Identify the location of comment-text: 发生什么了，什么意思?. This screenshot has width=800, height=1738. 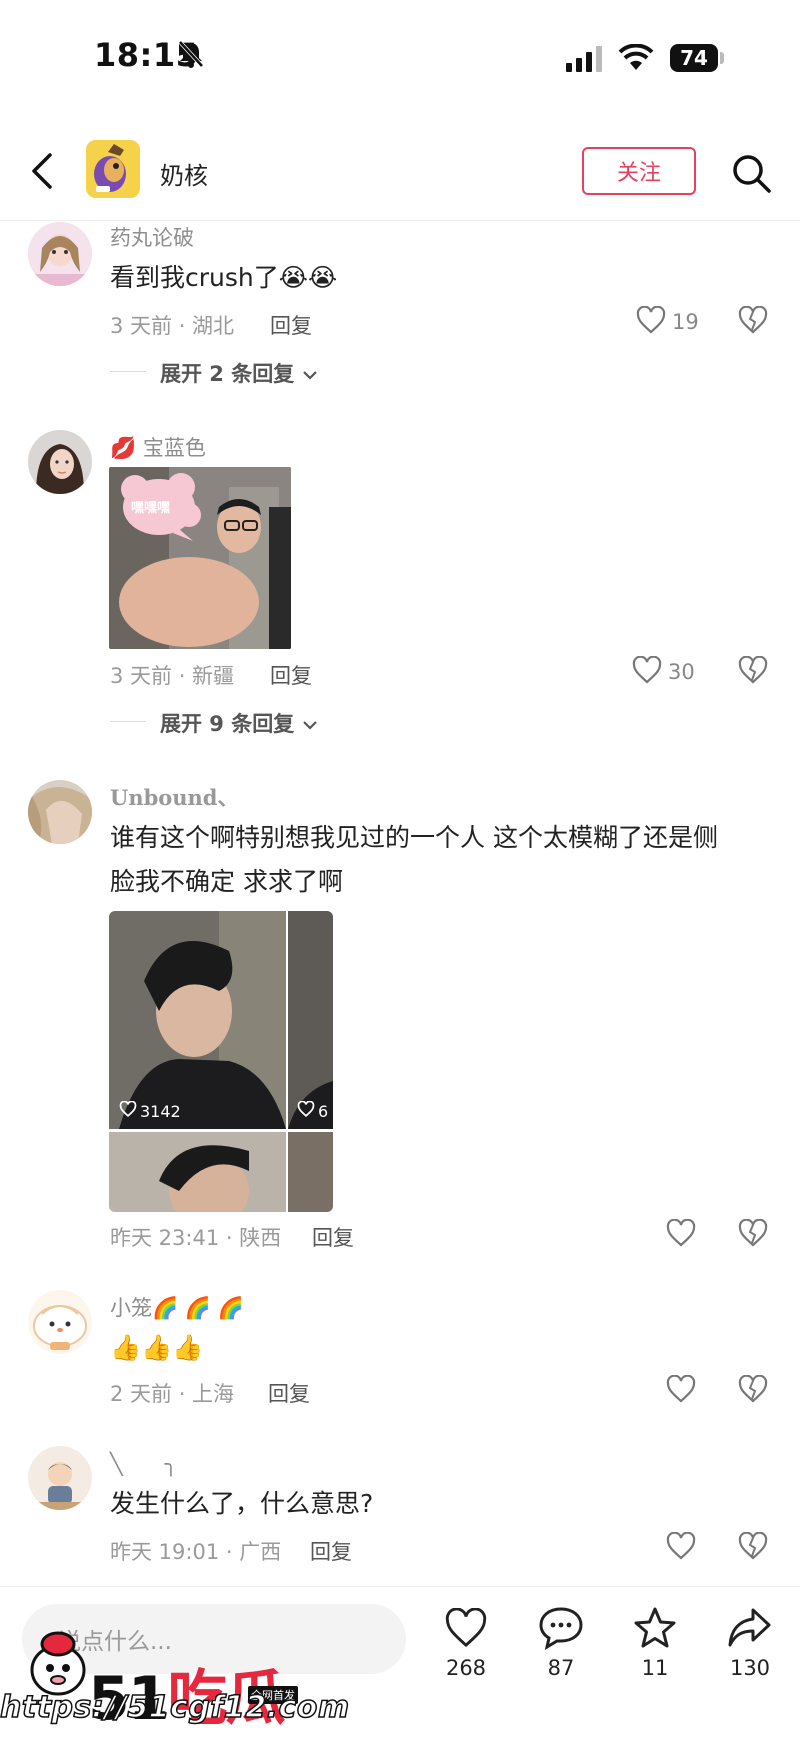
(242, 1503).